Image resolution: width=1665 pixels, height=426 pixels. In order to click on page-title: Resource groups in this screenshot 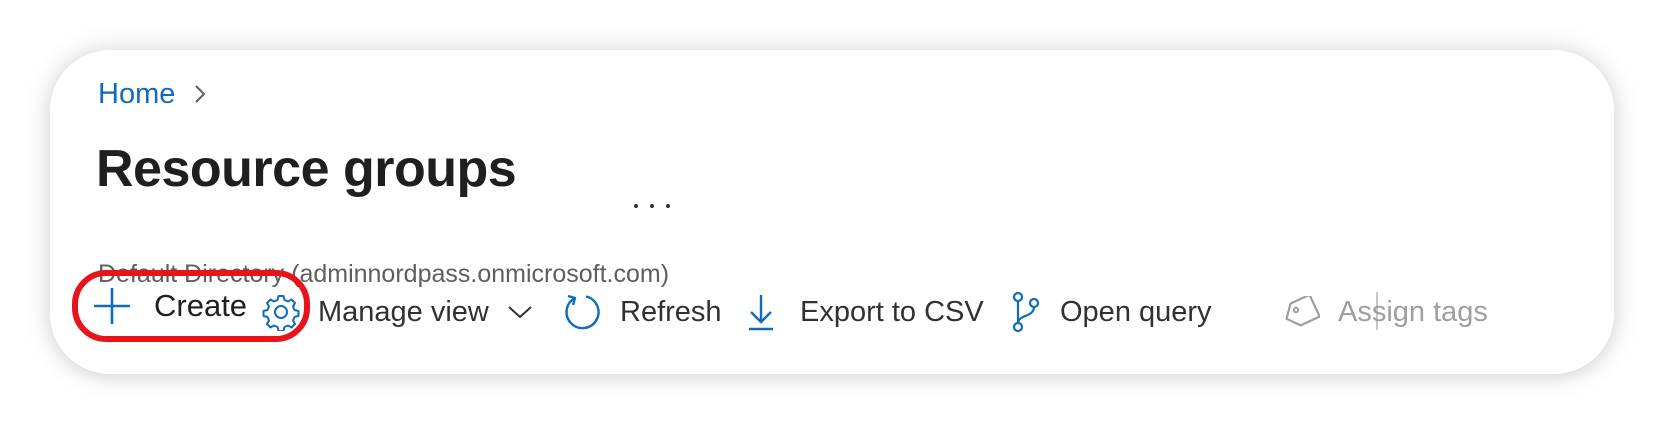, I will do `click(306, 169)`.